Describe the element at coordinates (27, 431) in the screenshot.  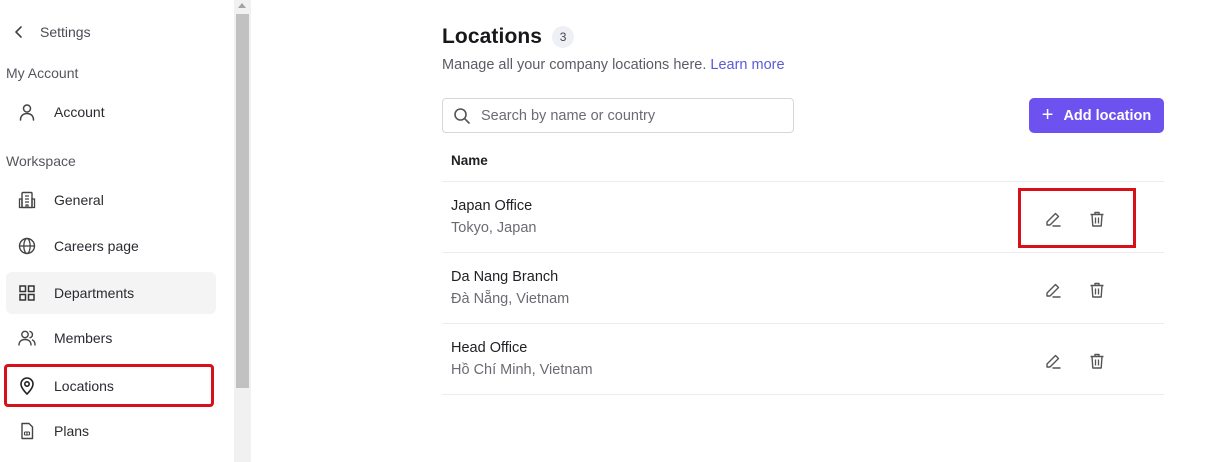
I see `document-icon` at that location.